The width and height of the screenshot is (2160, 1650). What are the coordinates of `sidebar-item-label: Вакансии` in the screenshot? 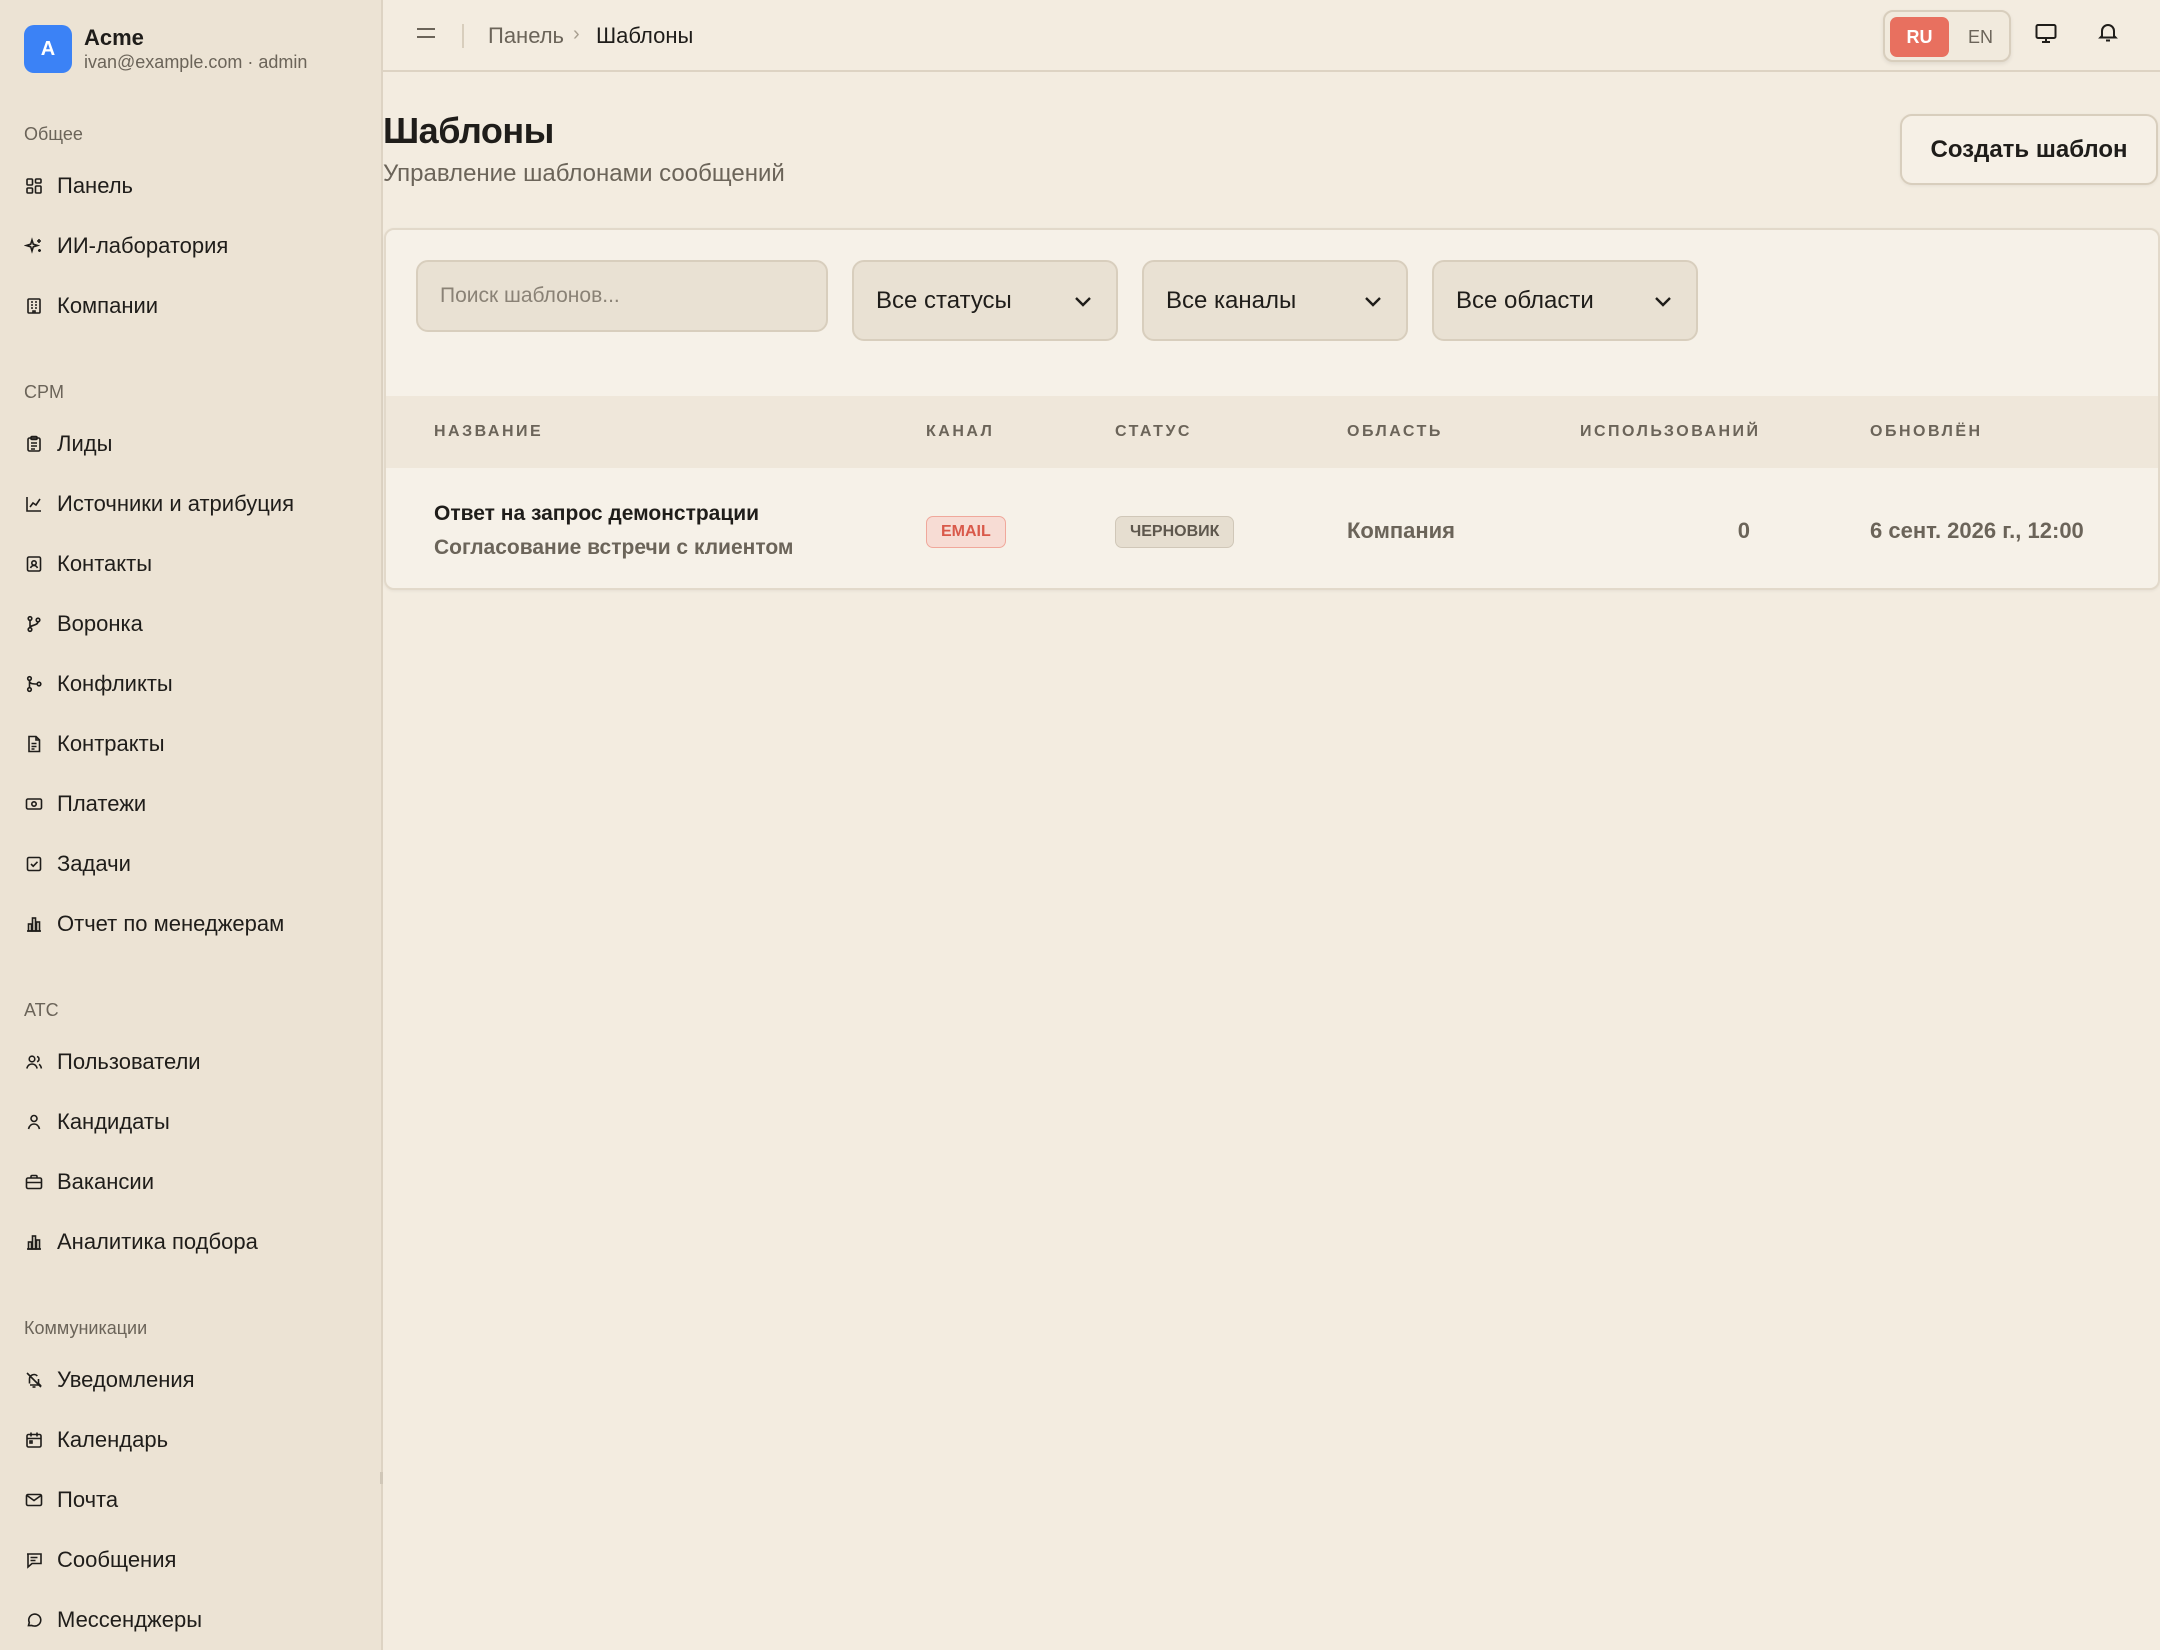 It's located at (105, 1181).